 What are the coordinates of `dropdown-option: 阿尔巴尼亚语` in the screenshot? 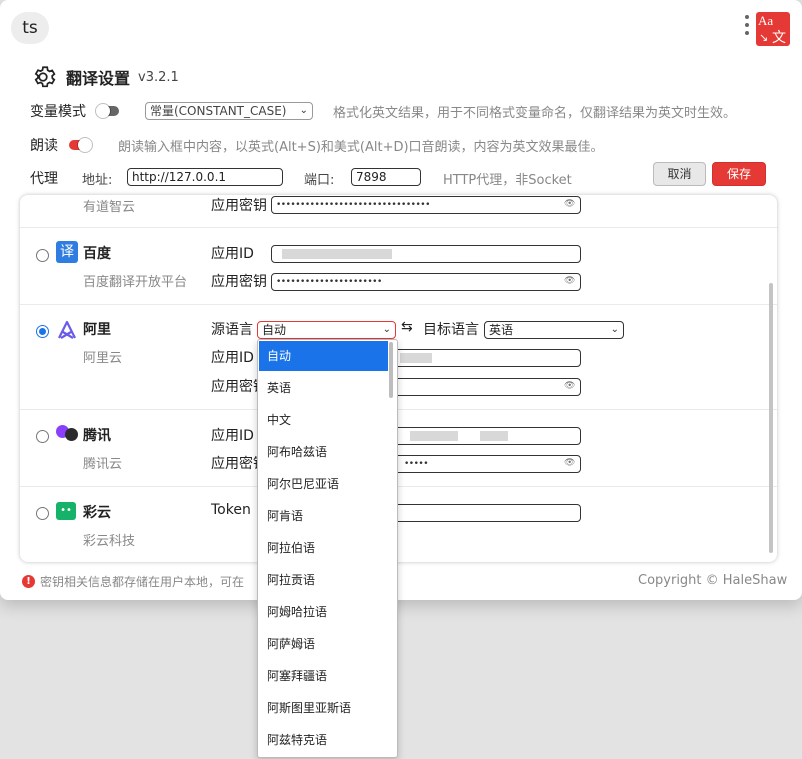 It's located at (323, 484).